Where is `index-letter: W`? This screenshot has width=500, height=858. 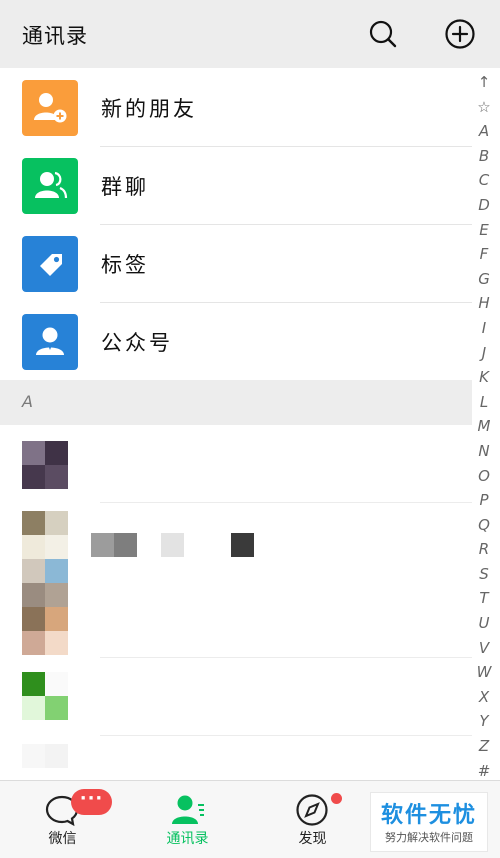 index-letter: W is located at coordinates (484, 672).